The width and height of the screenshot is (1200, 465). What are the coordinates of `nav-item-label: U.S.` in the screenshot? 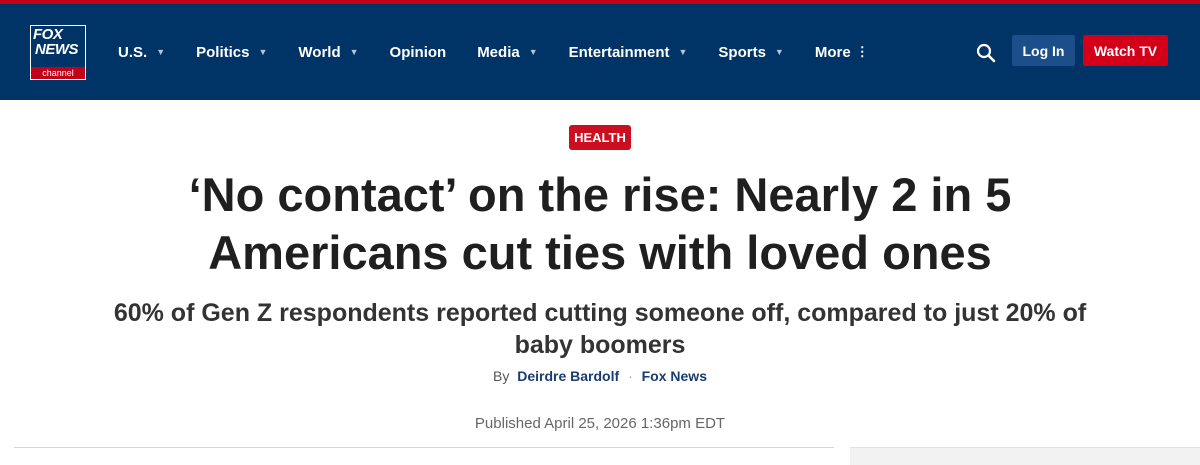 It's located at (133, 52).